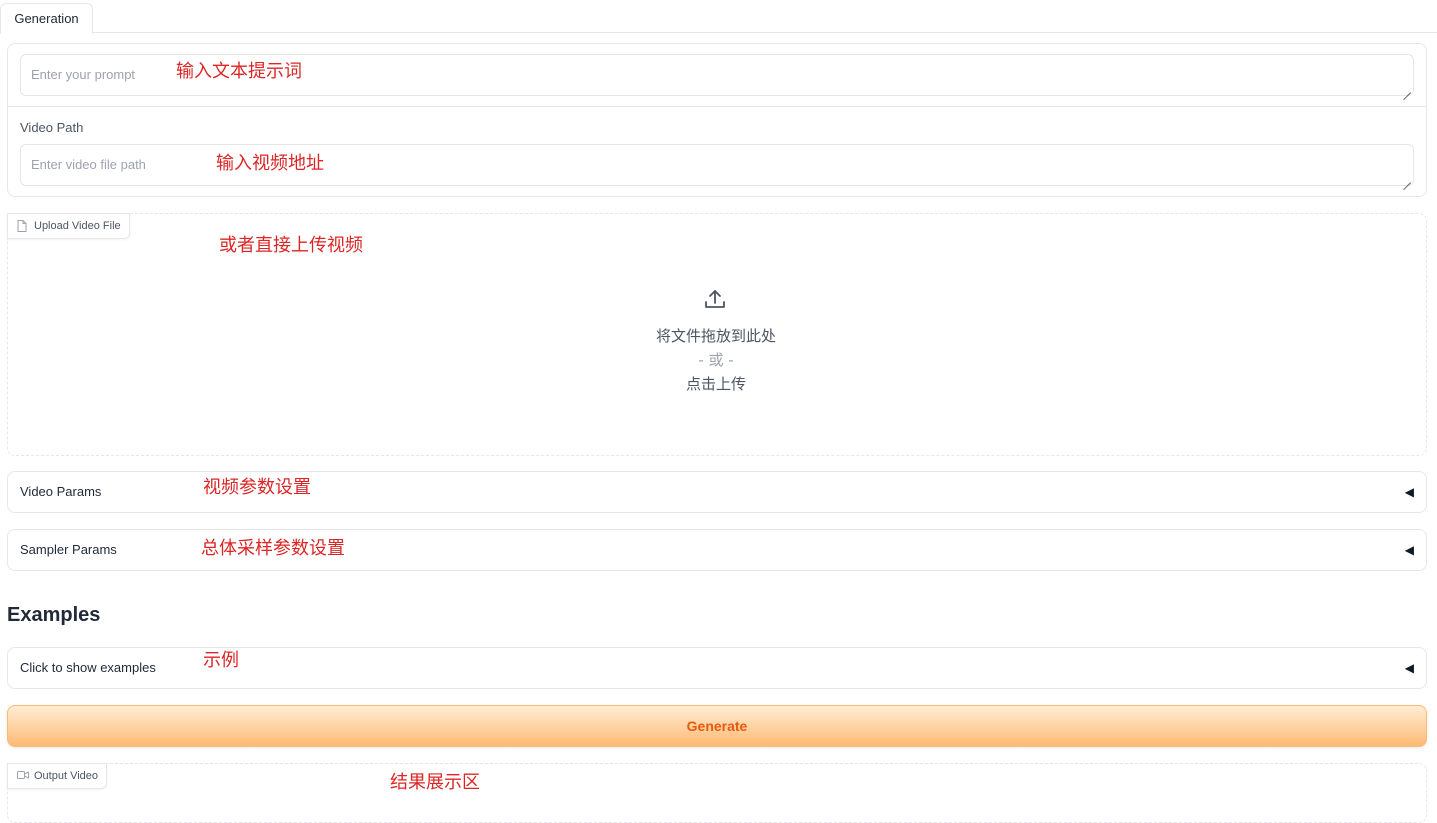 This screenshot has height=823, width=1437. What do you see at coordinates (22, 226) in the screenshot?
I see `file-icon` at bounding box center [22, 226].